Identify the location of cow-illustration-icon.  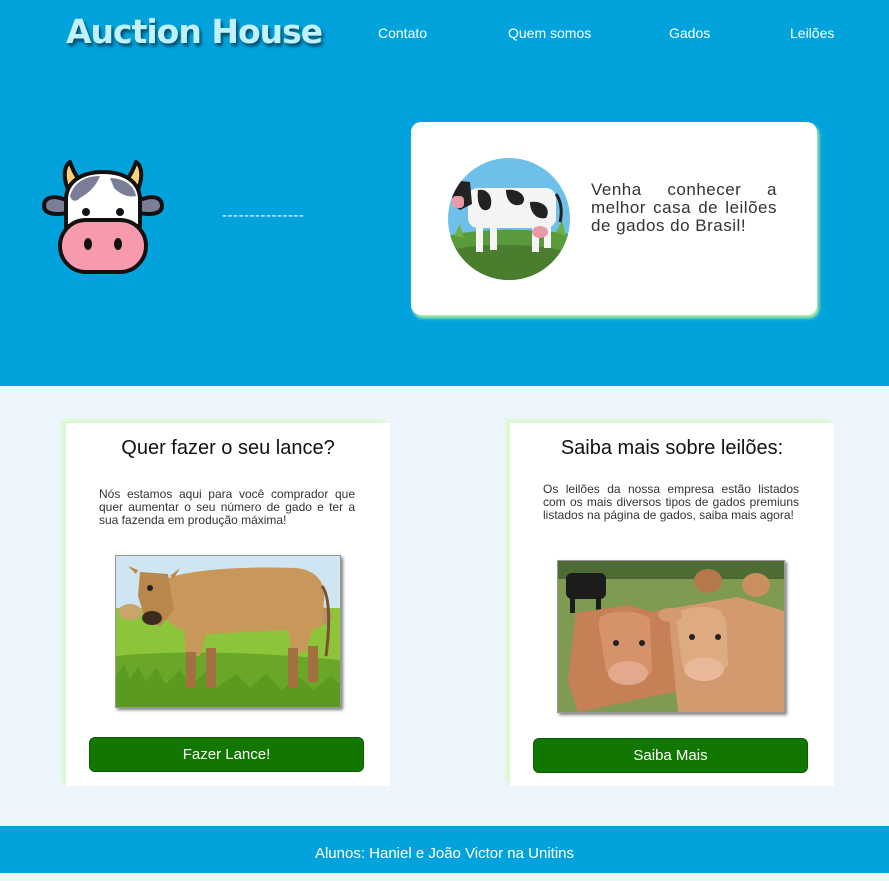
(509, 219).